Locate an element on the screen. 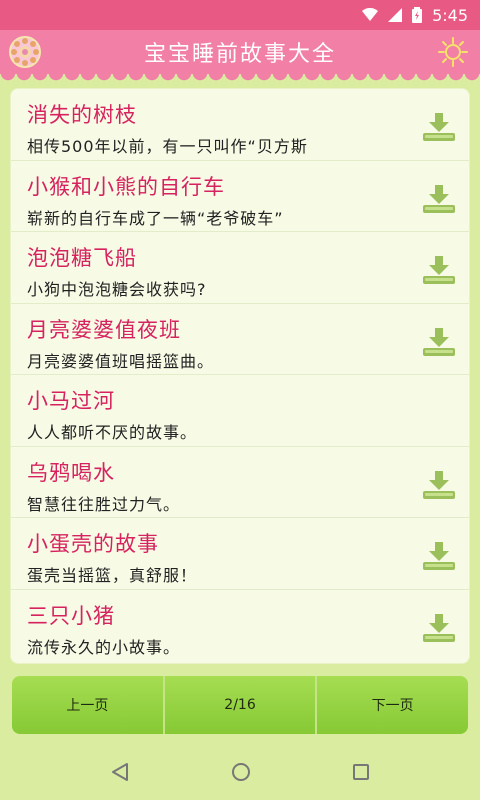 The width and height of the screenshot is (480, 800). list-item: 小蛋壳的故事 蛋壳当摇篮，真舒服！ is located at coordinates (240, 554).